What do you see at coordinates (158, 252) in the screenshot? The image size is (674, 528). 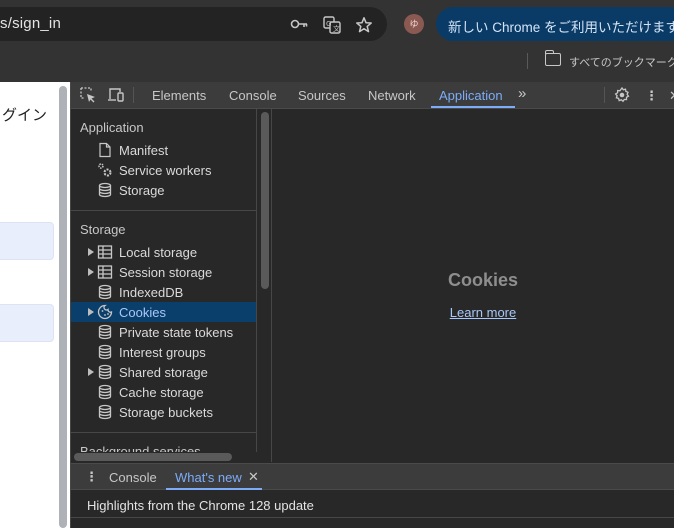 I see `sidebar-item-label: Local storage` at bounding box center [158, 252].